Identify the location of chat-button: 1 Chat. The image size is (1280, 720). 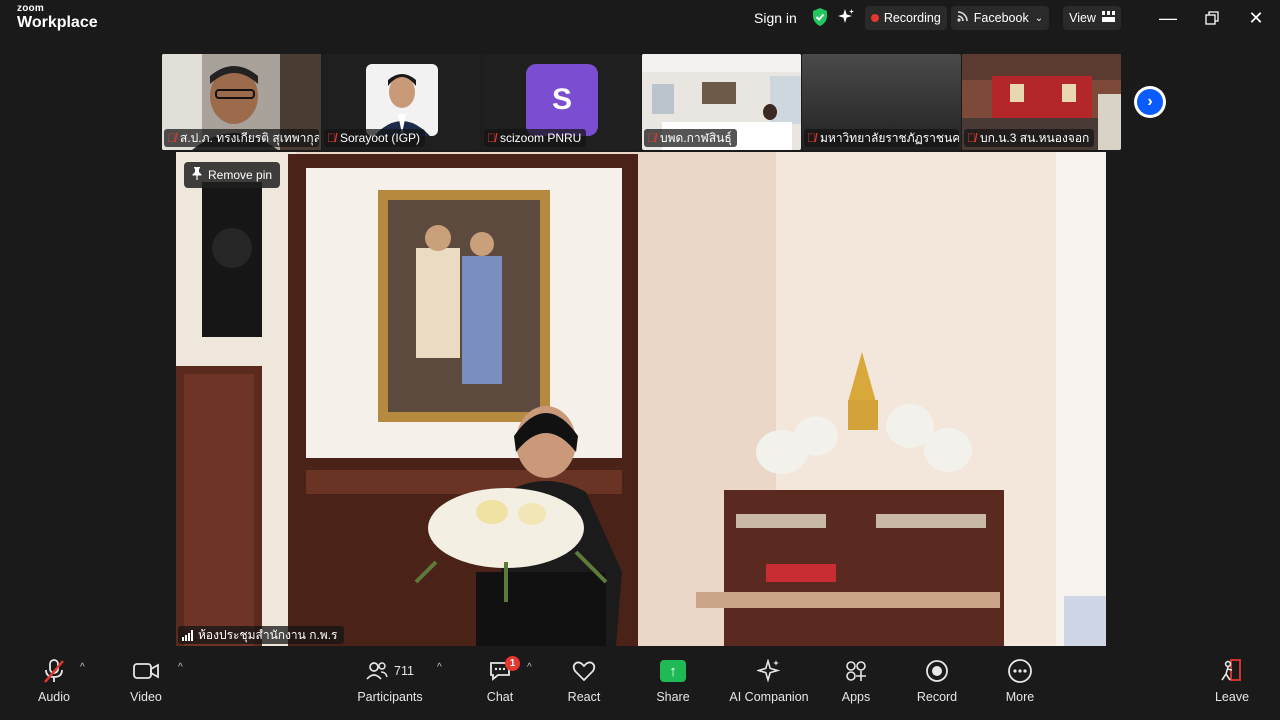
(500, 685).